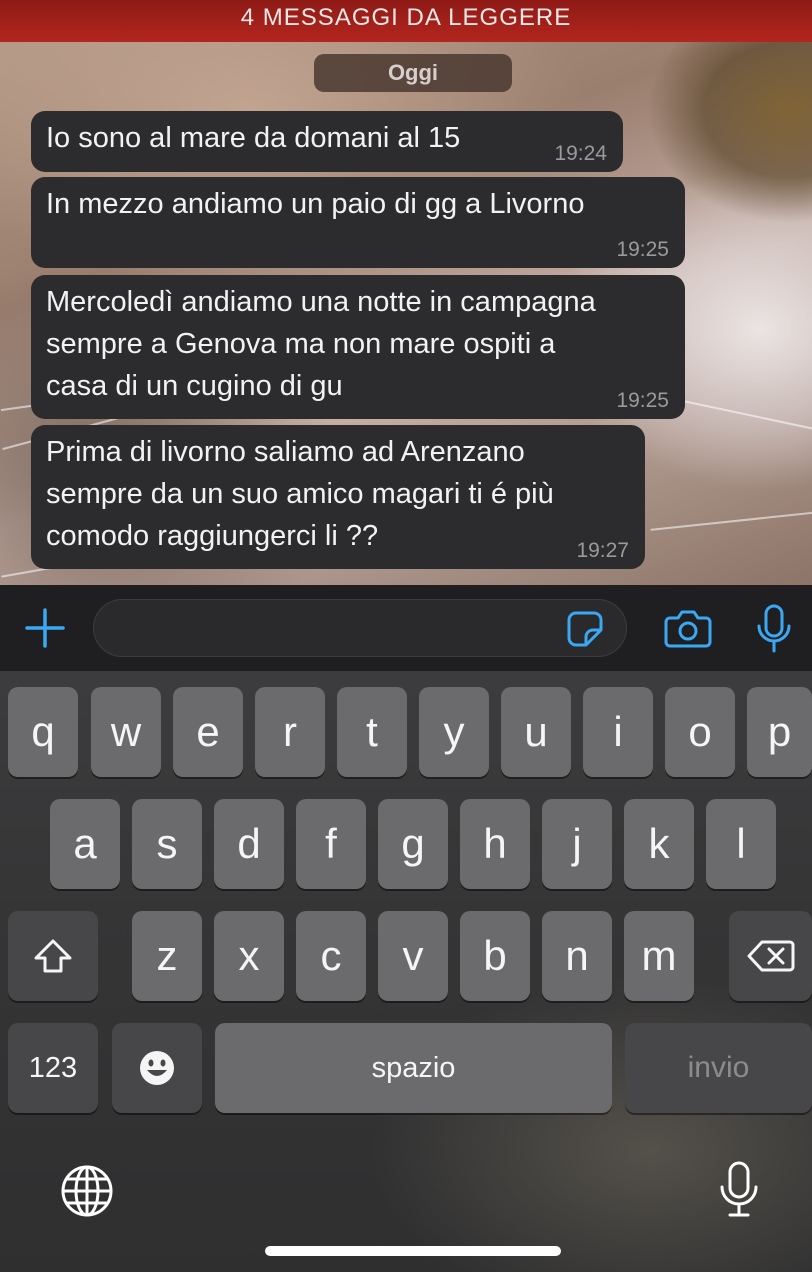  I want to click on key-u: u, so click(536, 732).